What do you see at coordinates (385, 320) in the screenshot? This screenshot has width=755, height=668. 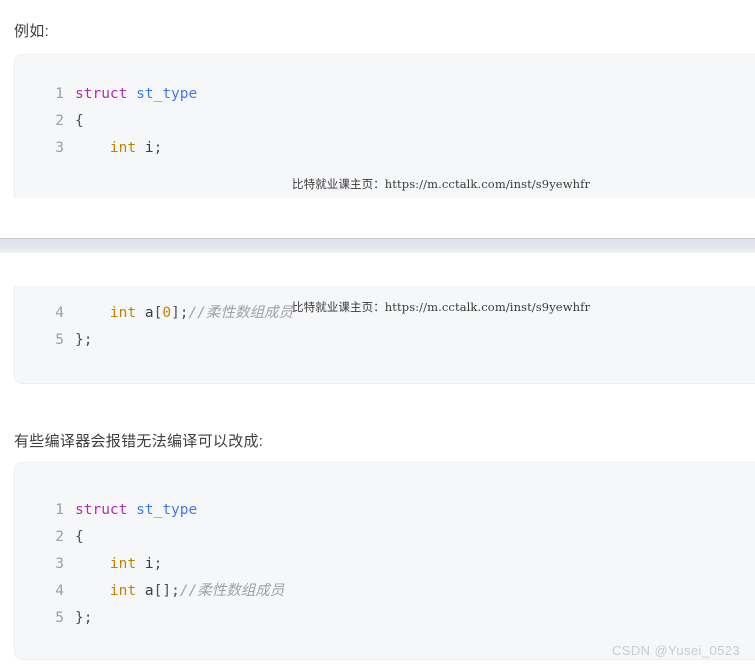 I see `code-block-2-content: 4 int a[0];//柔性数组成员 5};` at bounding box center [385, 320].